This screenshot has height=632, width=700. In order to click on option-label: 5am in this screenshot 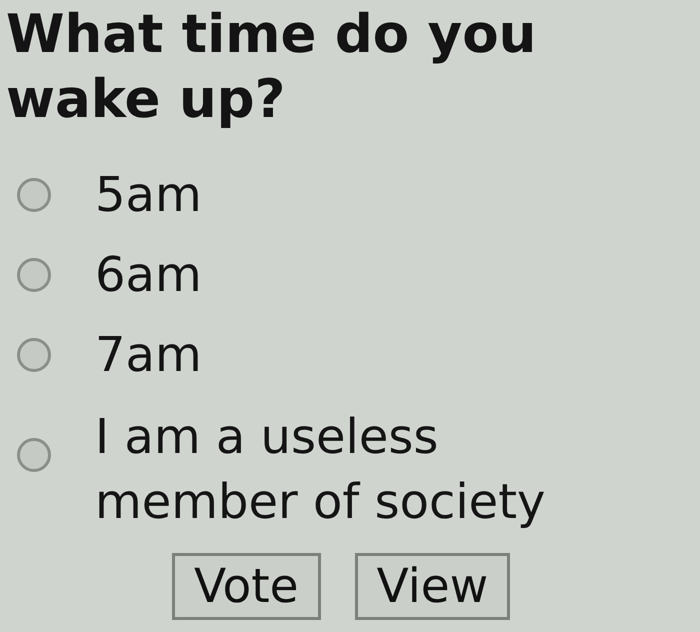, I will do `click(148, 195)`.